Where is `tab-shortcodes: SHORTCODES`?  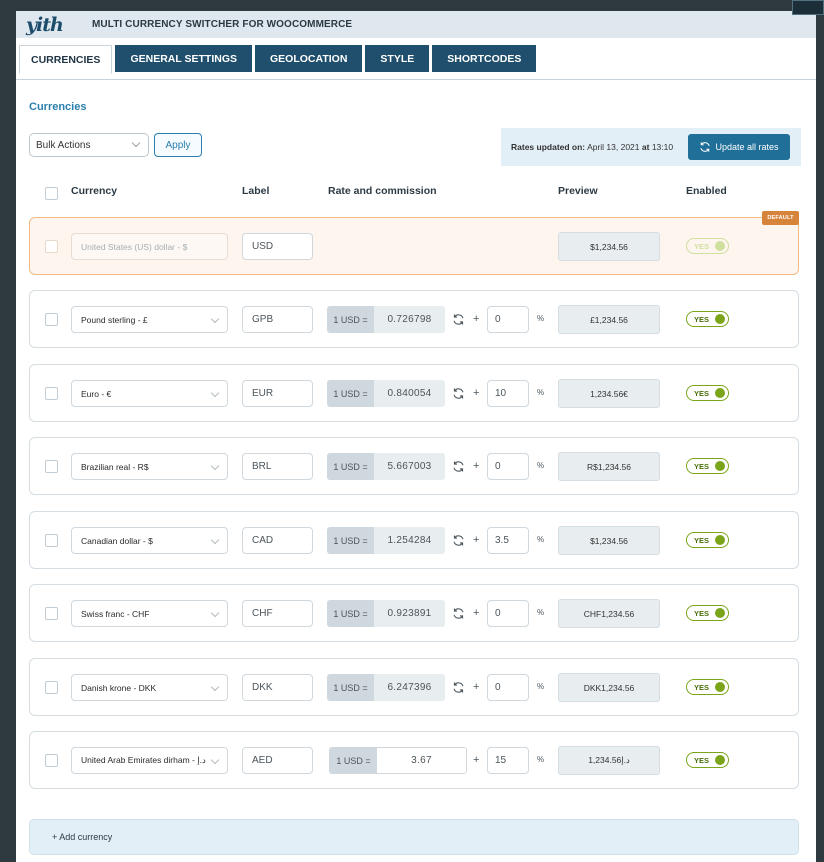 tab-shortcodes: SHORTCODES is located at coordinates (484, 58).